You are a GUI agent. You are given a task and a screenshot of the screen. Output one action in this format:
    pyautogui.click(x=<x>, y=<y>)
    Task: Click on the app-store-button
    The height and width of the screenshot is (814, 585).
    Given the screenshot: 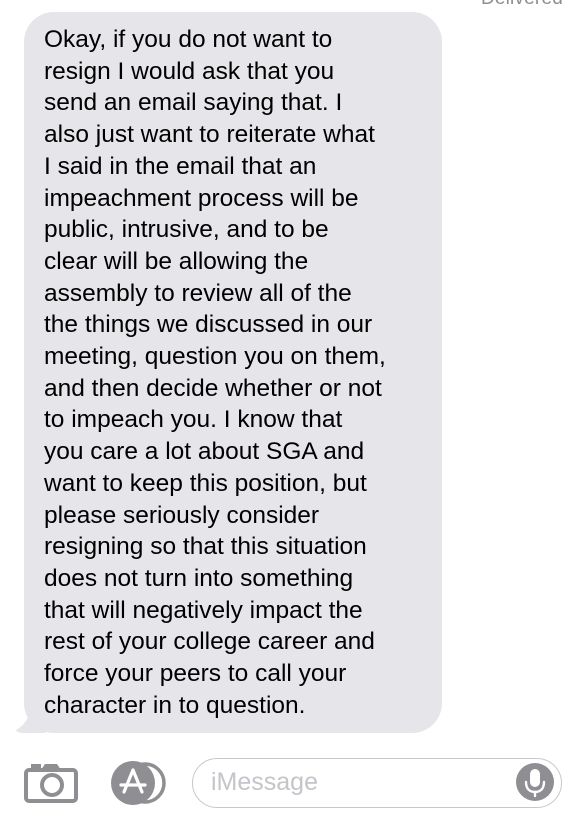 What is the action you would take?
    pyautogui.click(x=137, y=783)
    